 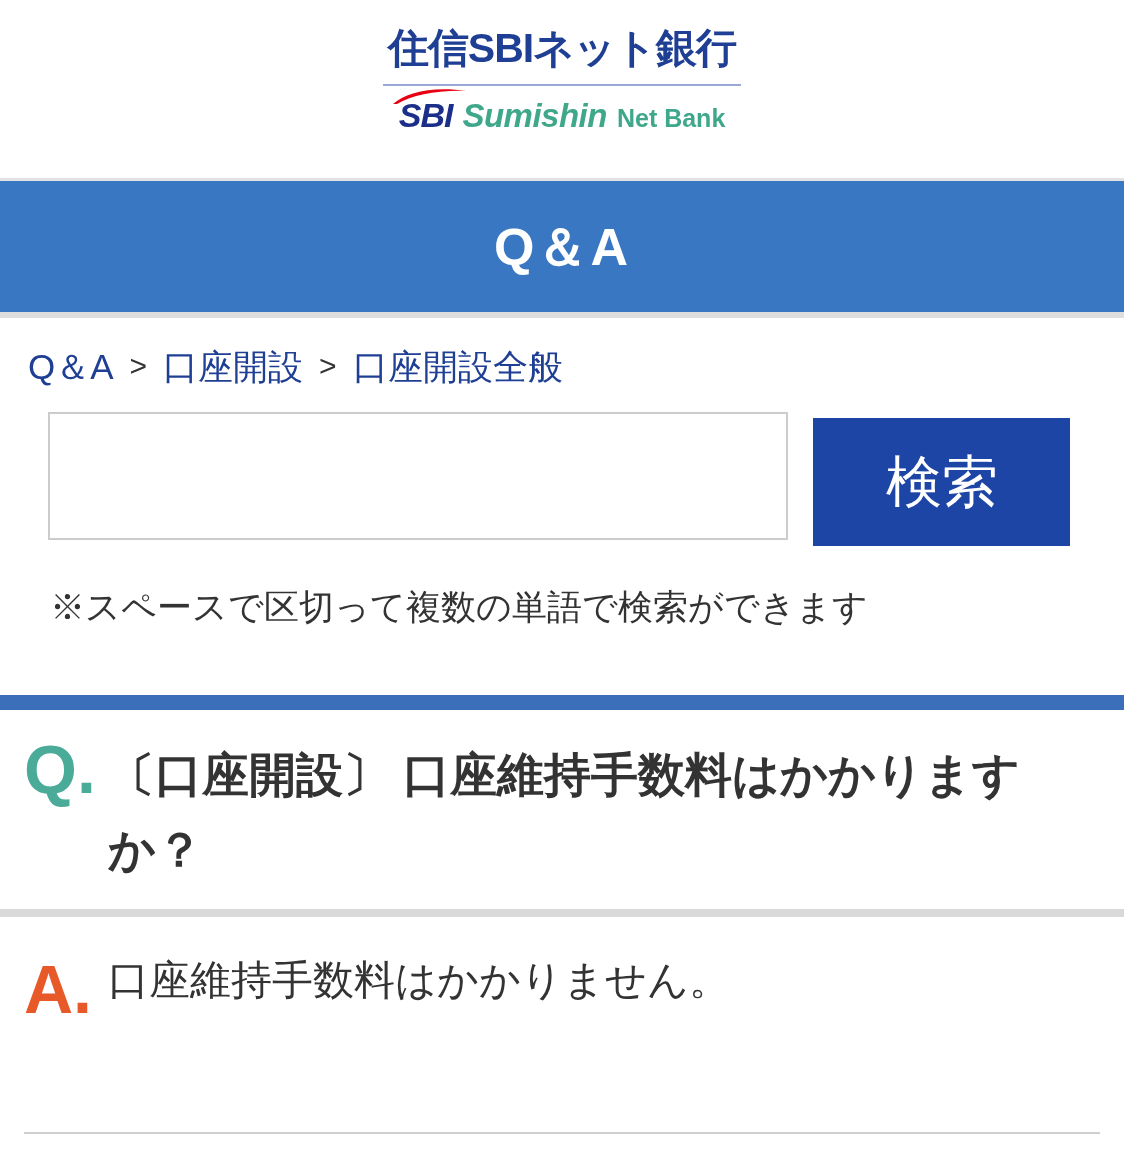 What do you see at coordinates (565, 812) in the screenshot?
I see `question-text: 〔口座開設〕 口座維持手数料はかかりますか？` at bounding box center [565, 812].